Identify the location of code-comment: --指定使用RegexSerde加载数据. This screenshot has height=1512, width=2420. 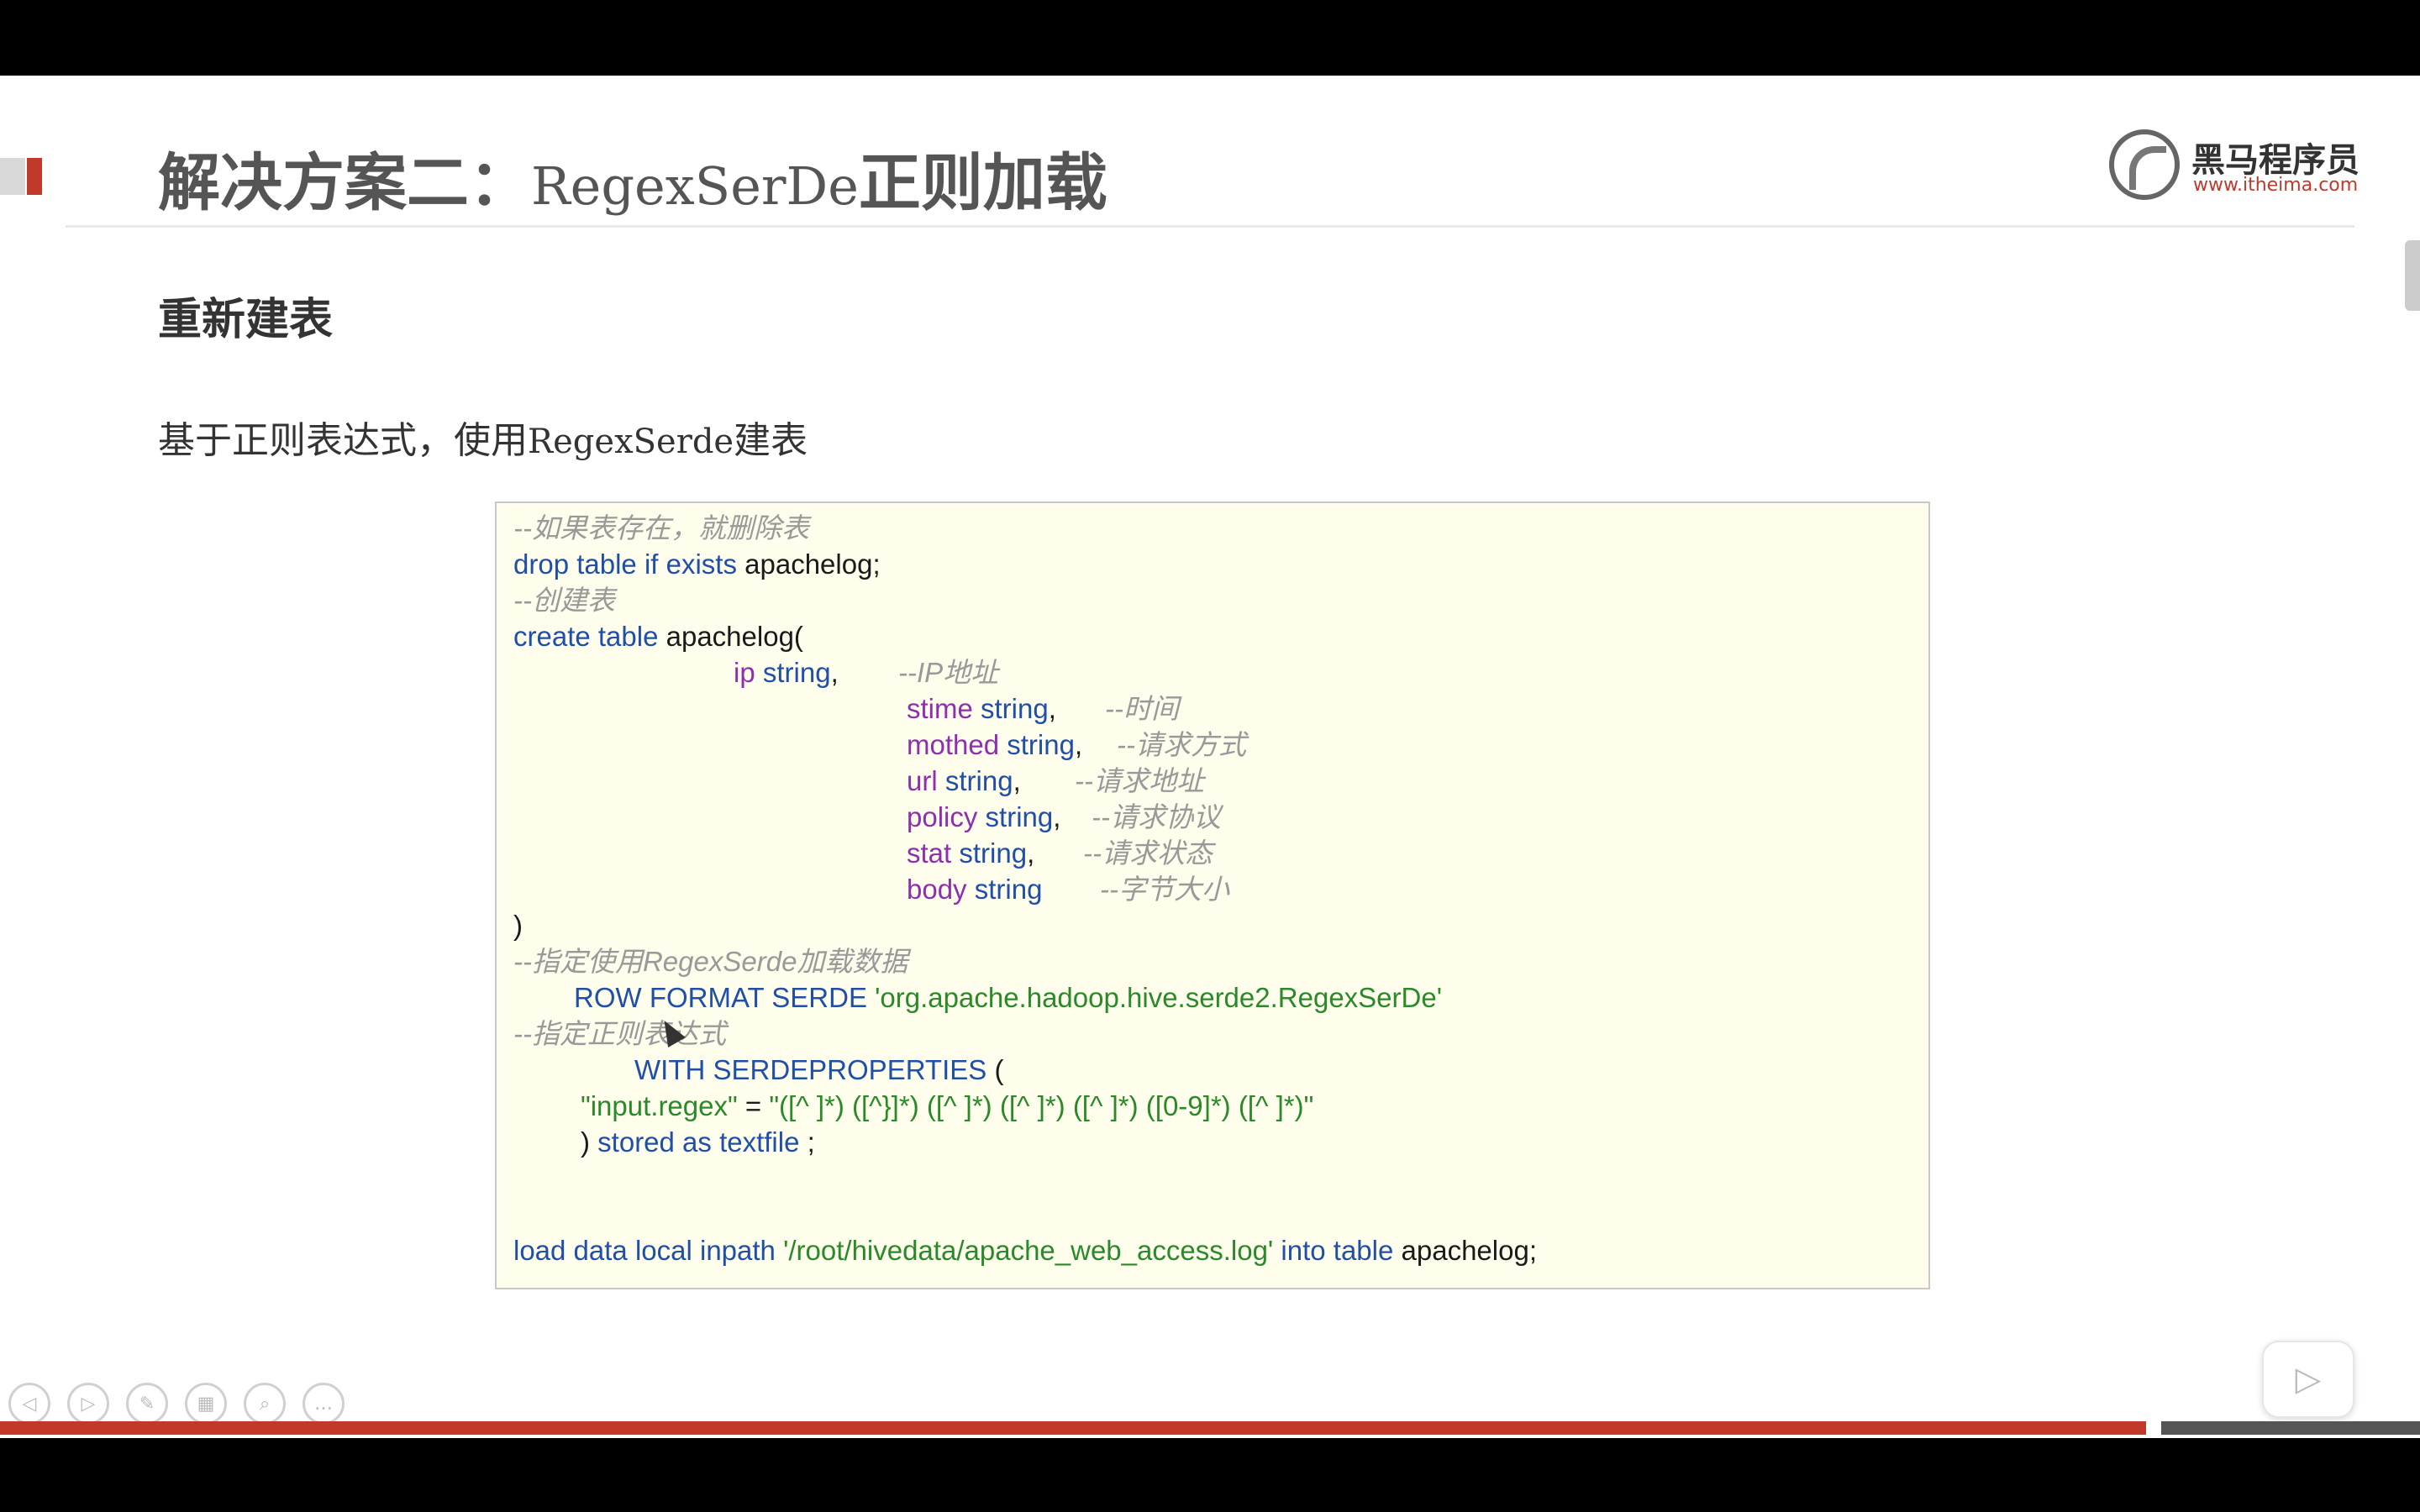
(710, 961).